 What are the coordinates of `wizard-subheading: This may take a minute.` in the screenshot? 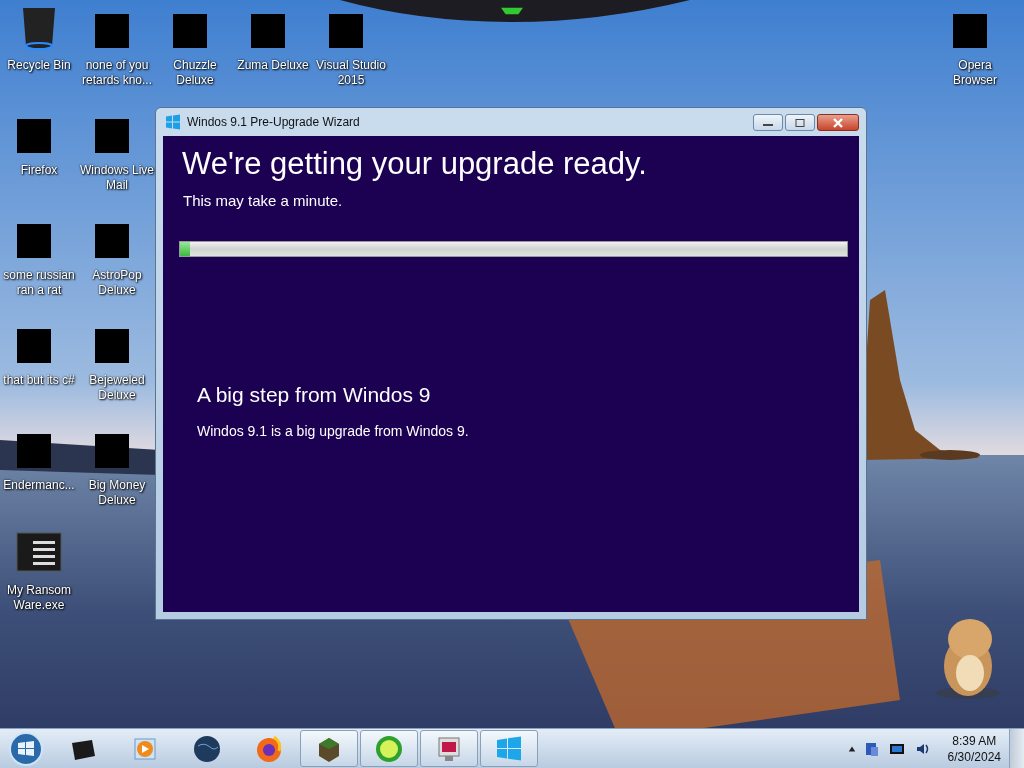 It's located at (263, 200).